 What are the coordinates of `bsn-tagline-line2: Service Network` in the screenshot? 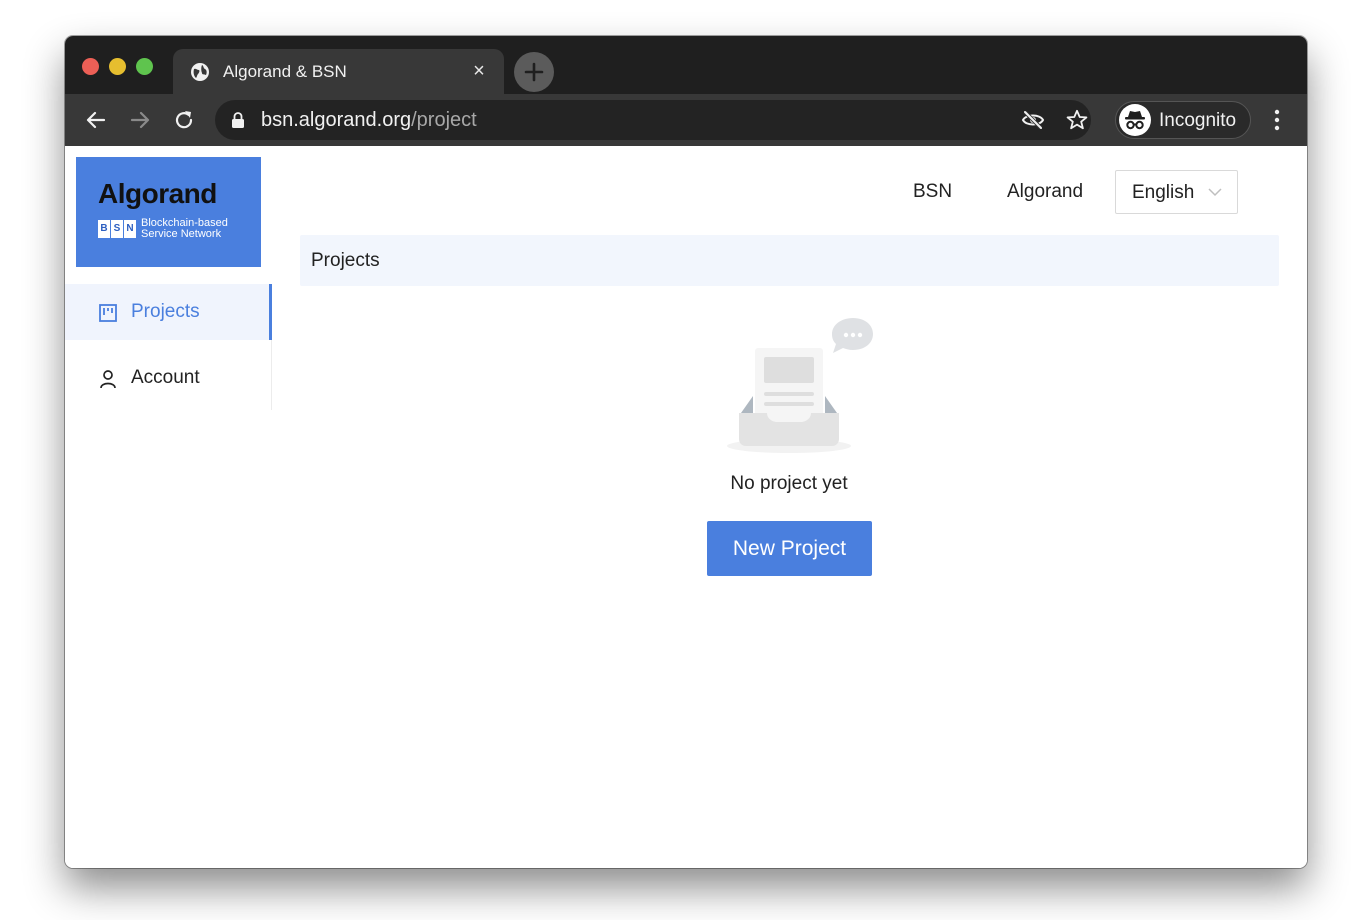 It's located at (181, 234).